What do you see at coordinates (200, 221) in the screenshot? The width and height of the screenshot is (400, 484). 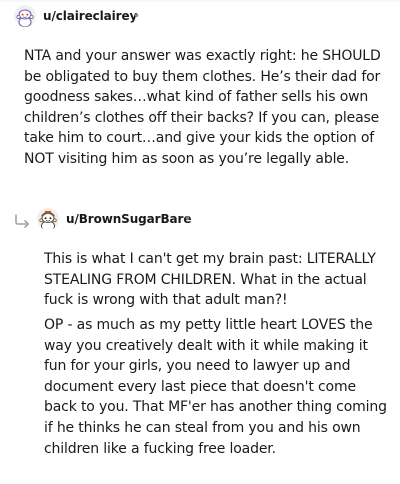 I see `comment-header: u/BrownSugarBare •` at bounding box center [200, 221].